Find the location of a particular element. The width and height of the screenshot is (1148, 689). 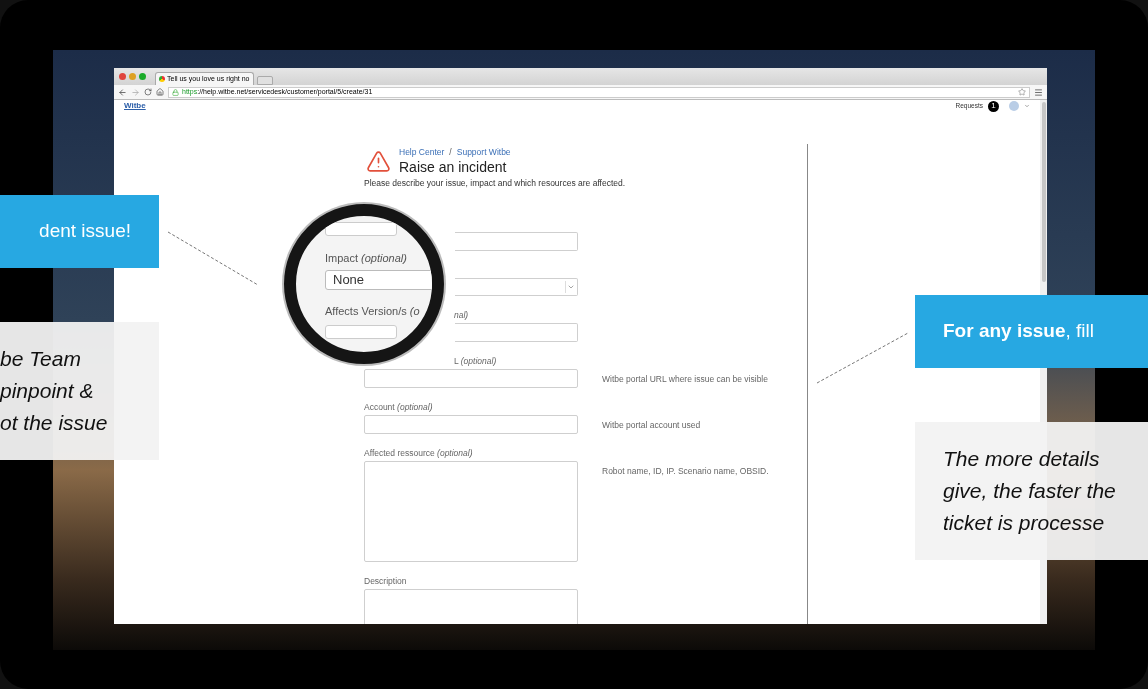

warning-icon is located at coordinates (378, 161).